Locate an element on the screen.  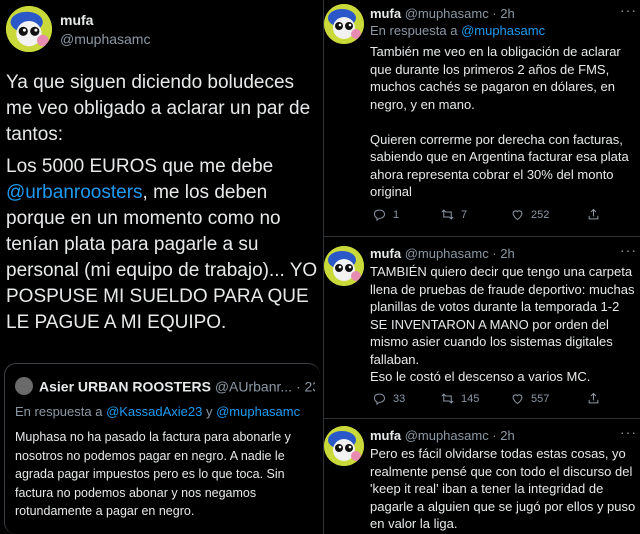
mention-link: @KassadAxie23 is located at coordinates (154, 411).